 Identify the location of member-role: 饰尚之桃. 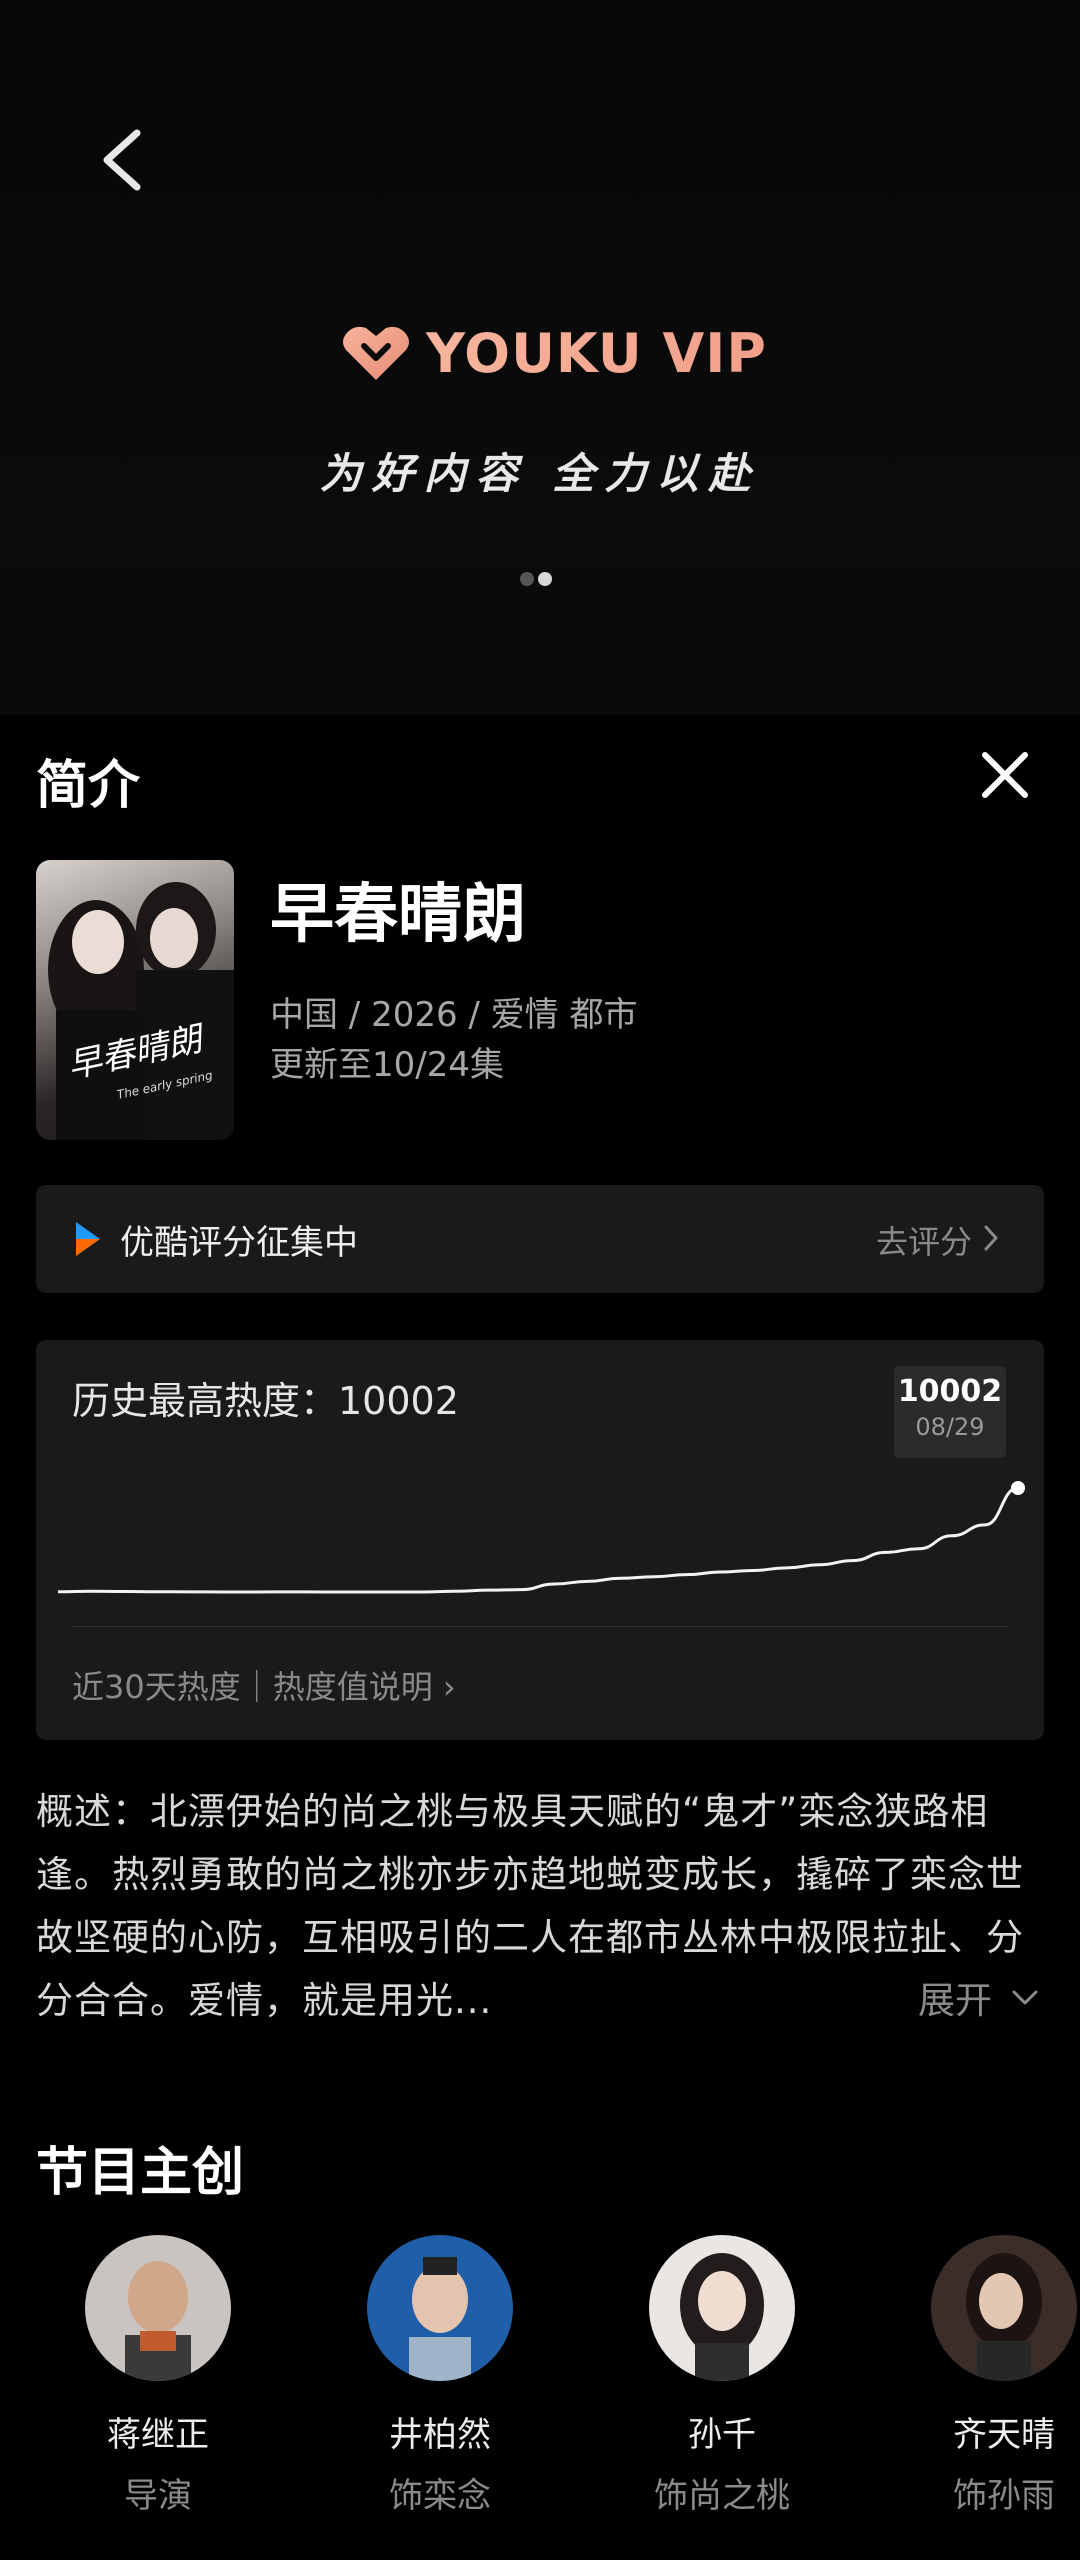
(722, 2496).